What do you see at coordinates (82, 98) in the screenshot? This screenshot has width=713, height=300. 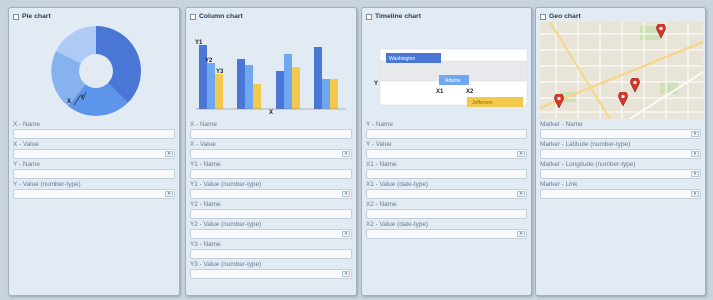 I see `pie-y-label: Y` at bounding box center [82, 98].